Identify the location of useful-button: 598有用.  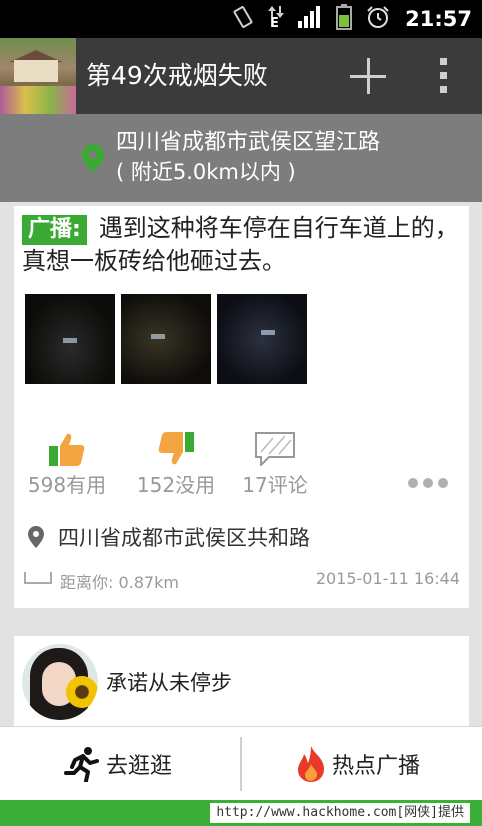
(67, 463).